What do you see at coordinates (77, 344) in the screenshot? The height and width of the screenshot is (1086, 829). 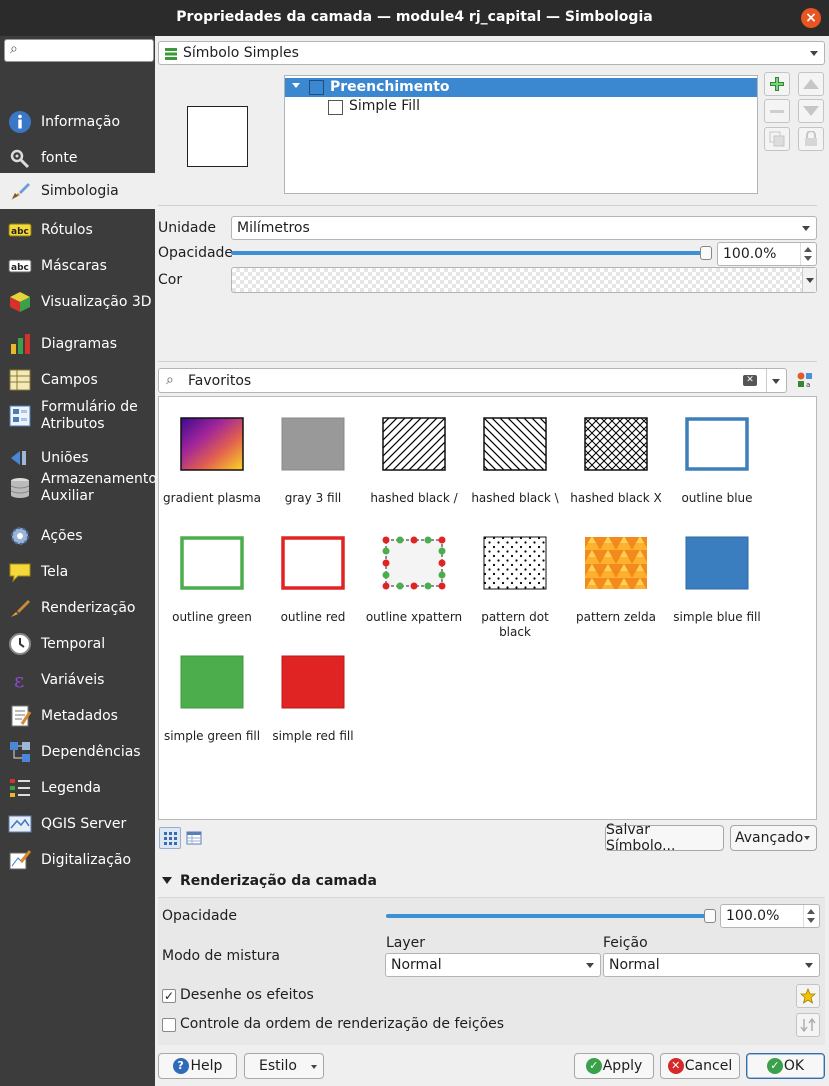 I see `sidebar-item: Diagramas` at bounding box center [77, 344].